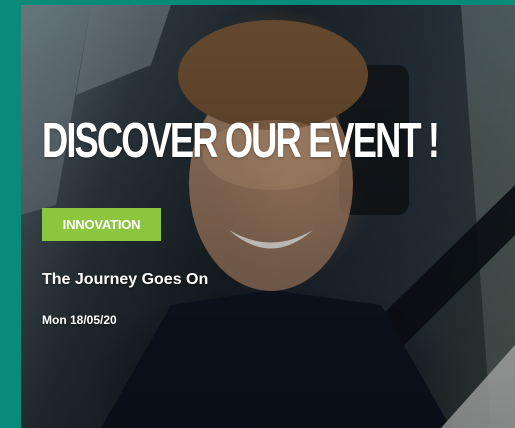 The height and width of the screenshot is (428, 515). What do you see at coordinates (101, 224) in the screenshot?
I see `category-badge: INNOVATION` at bounding box center [101, 224].